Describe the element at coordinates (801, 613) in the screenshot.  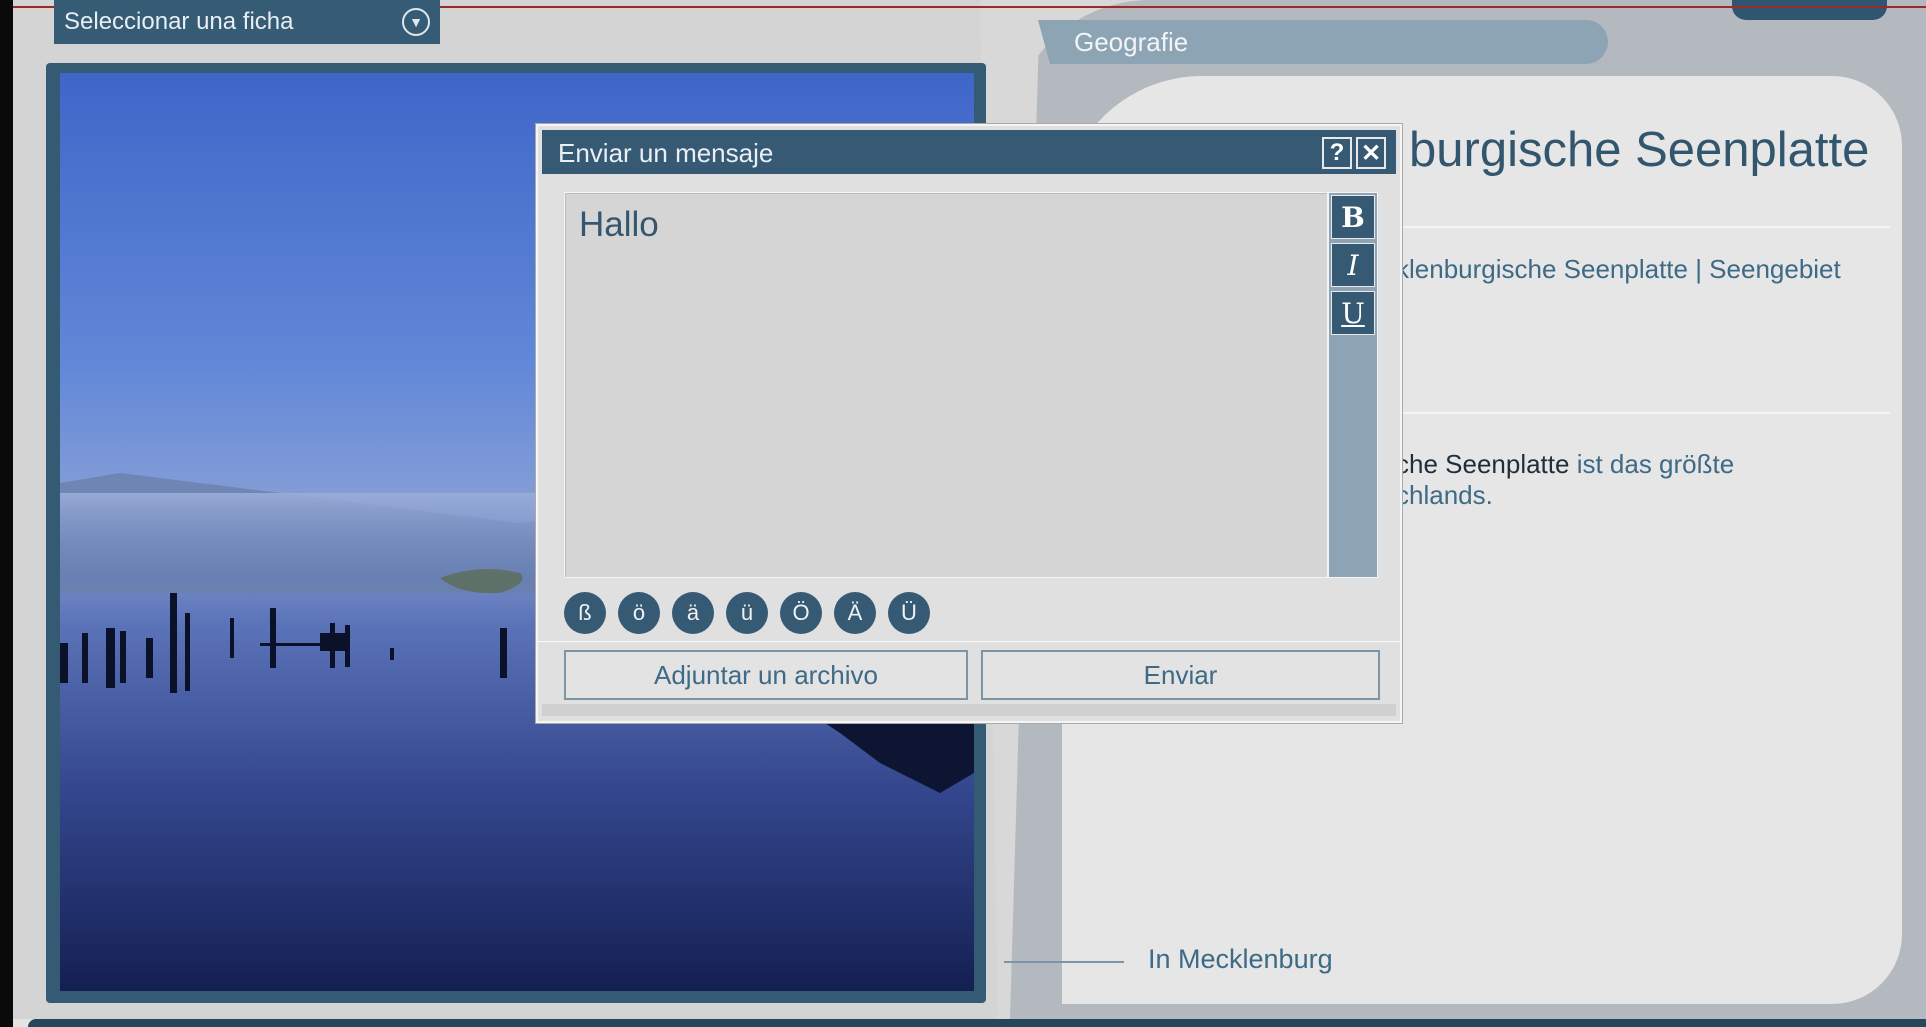
I see `char-button-O-umlaut: Ö` at that location.